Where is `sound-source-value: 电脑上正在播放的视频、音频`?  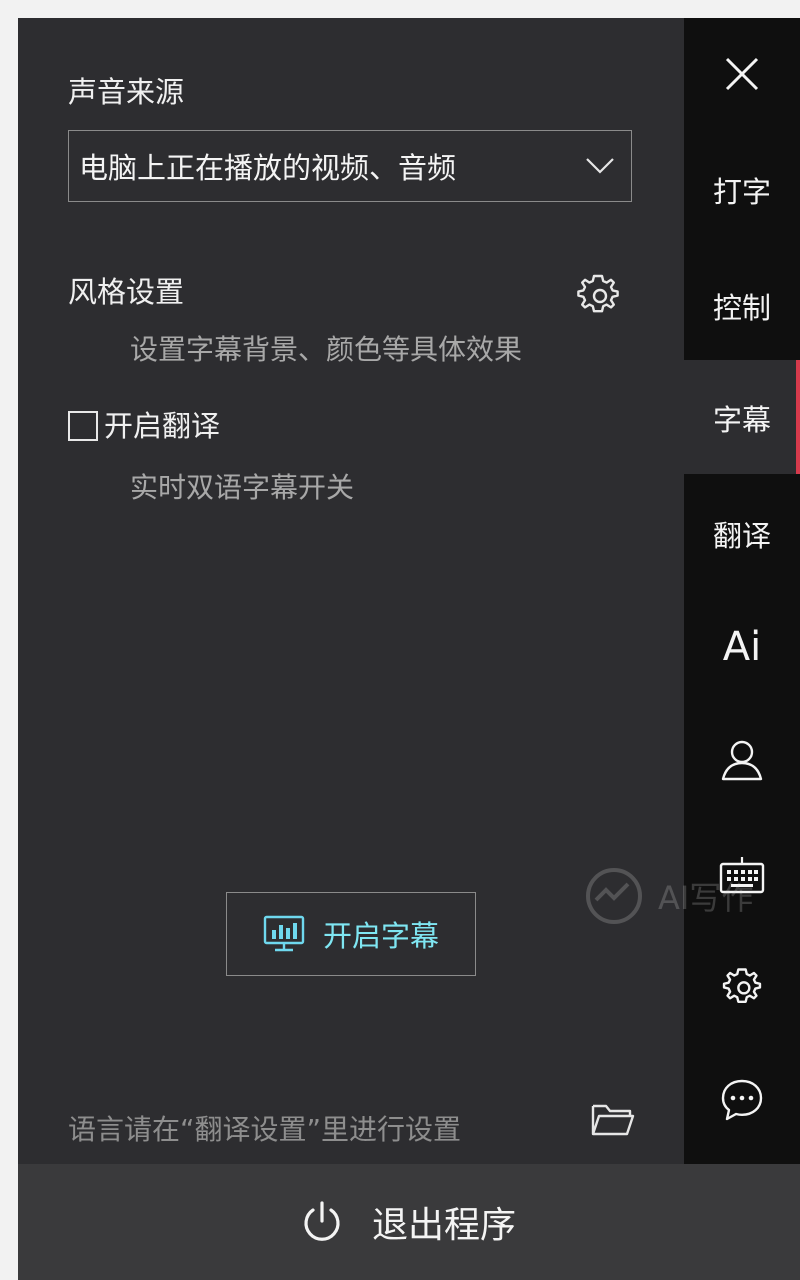
sound-source-value: 电脑上正在播放的视频、音频 is located at coordinates (268, 168).